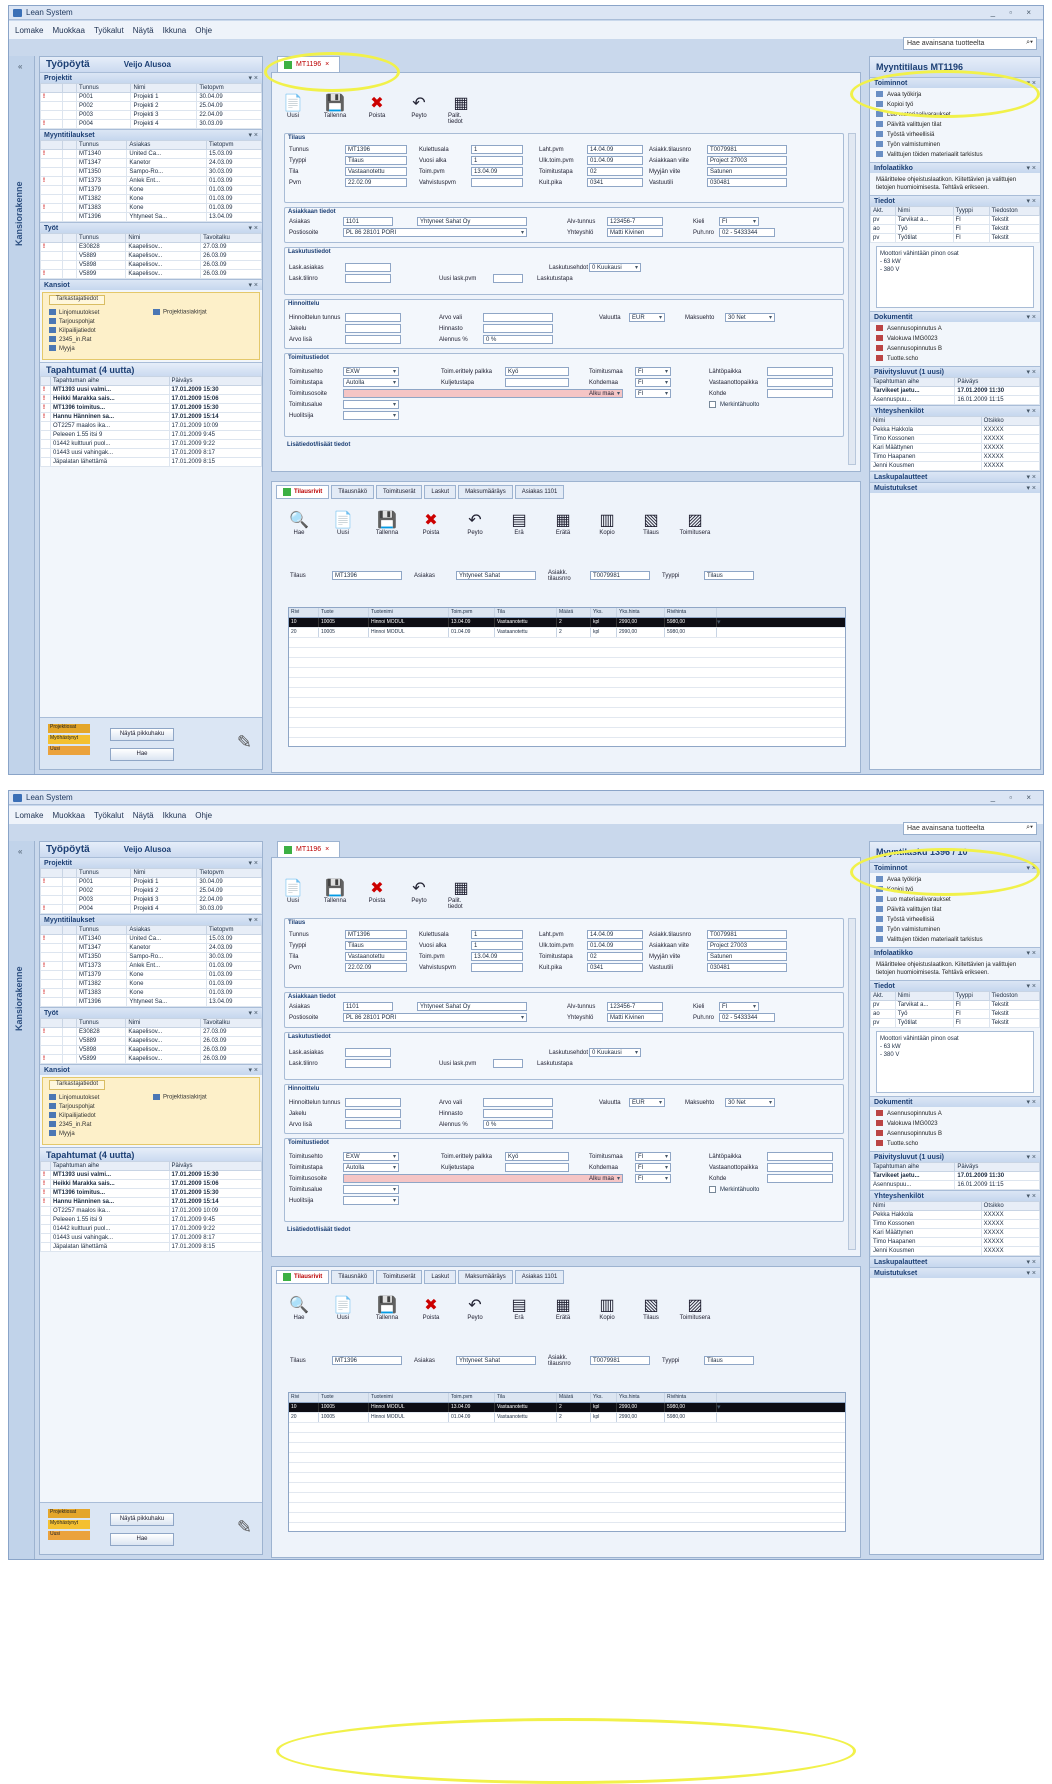 The image size is (1052, 1784). Describe the element at coordinates (955, 1251) in the screenshot. I see `table-row: Jenni Kousmen XXXXX` at that location.